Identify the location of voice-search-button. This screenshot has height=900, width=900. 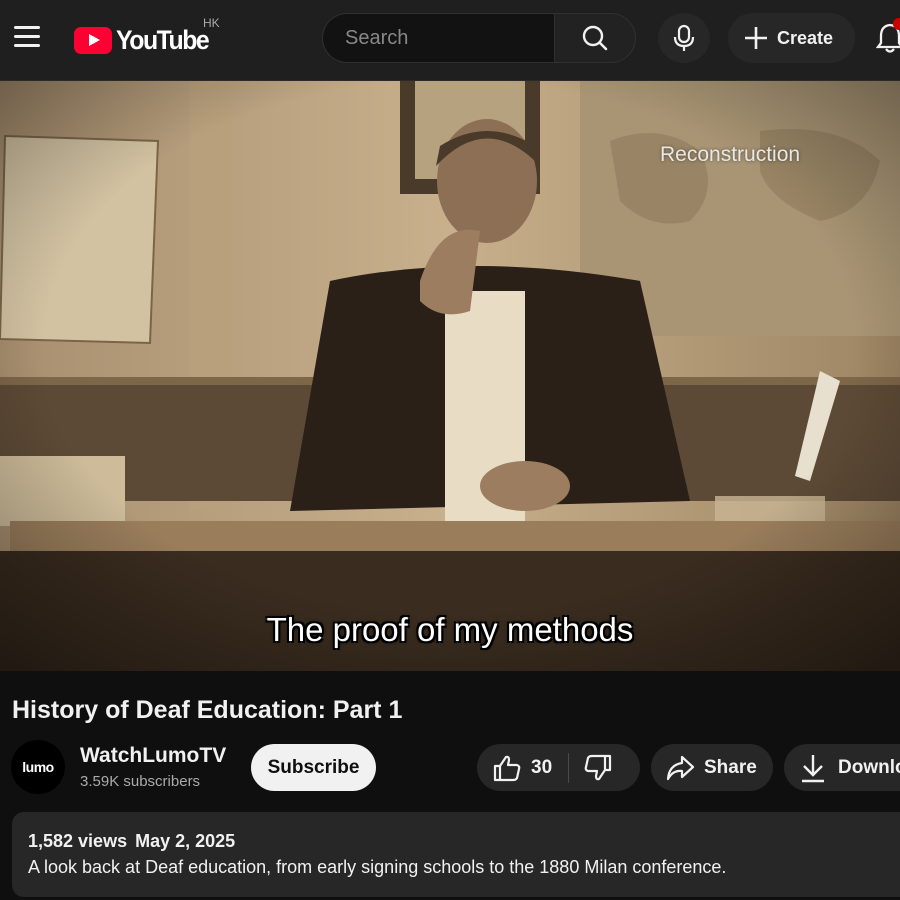
(684, 38).